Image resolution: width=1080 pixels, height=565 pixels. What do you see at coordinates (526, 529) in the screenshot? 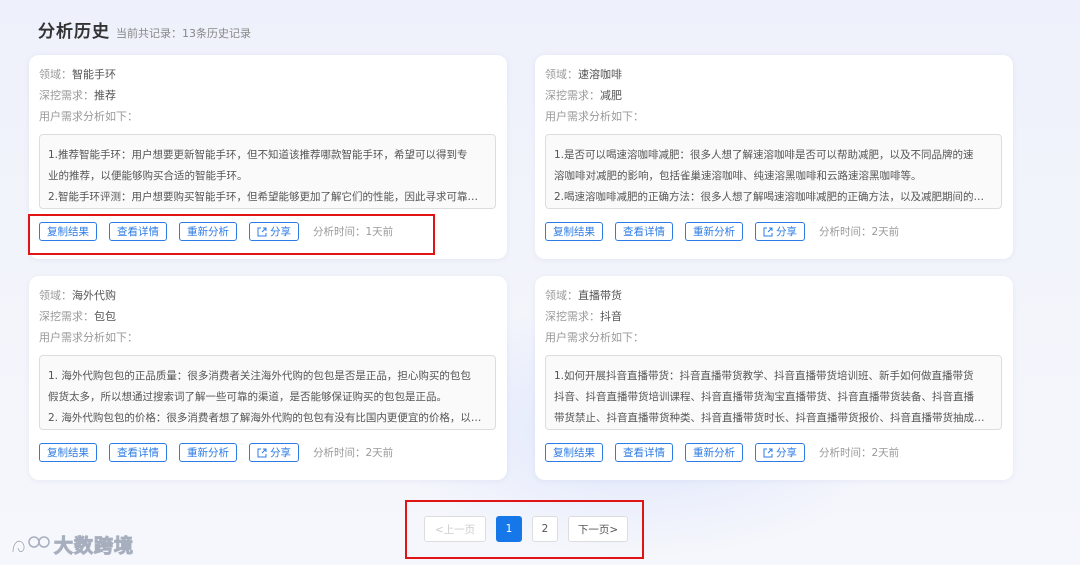
I see `pagination: <上一页 1 2 下一页>` at bounding box center [526, 529].